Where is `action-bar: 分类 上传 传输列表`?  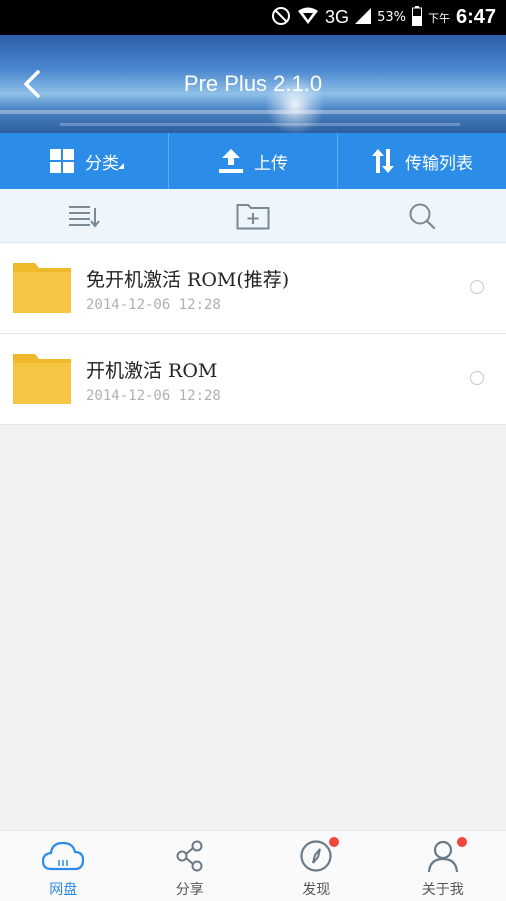
action-bar: 分类 上传 传输列表 is located at coordinates (253, 161).